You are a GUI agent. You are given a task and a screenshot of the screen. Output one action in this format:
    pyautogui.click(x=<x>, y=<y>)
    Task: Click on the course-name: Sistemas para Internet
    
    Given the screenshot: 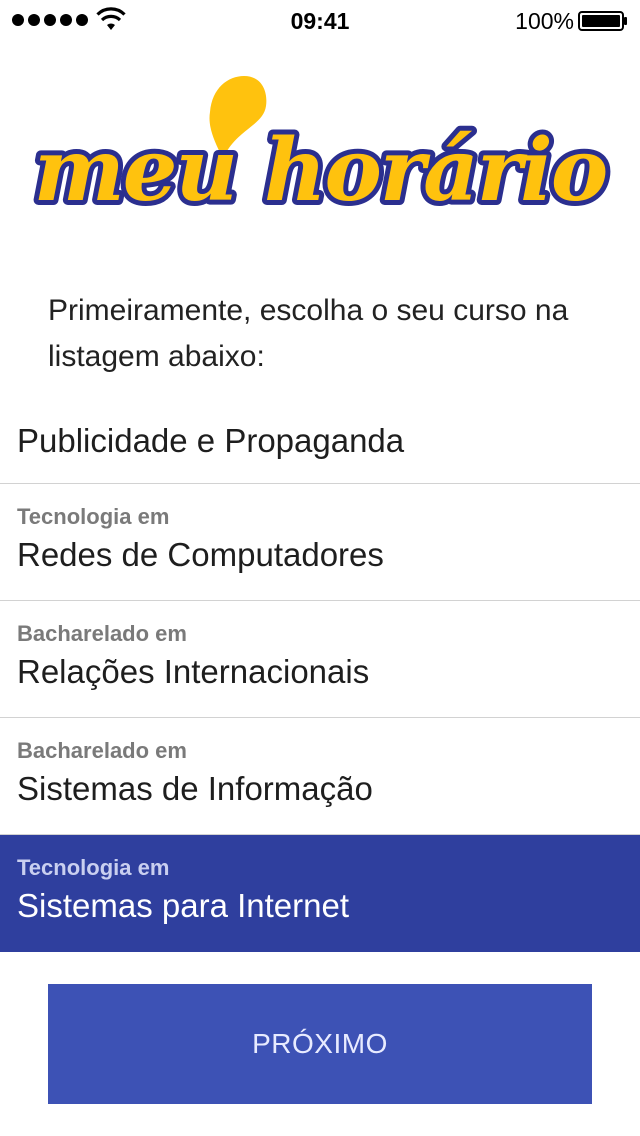 What is the action you would take?
    pyautogui.click(x=183, y=905)
    